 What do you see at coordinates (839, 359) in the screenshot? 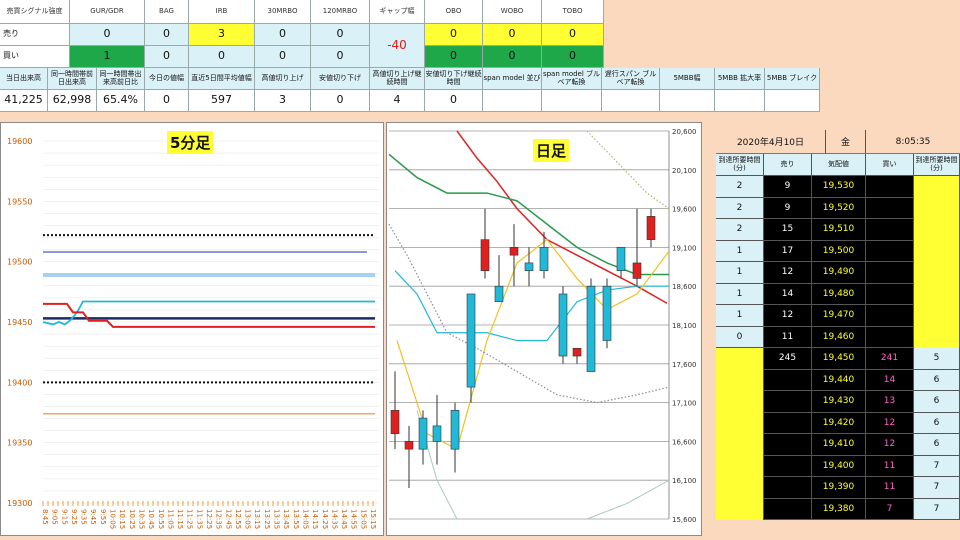
I see `board-cell-price: 19,450` at bounding box center [839, 359].